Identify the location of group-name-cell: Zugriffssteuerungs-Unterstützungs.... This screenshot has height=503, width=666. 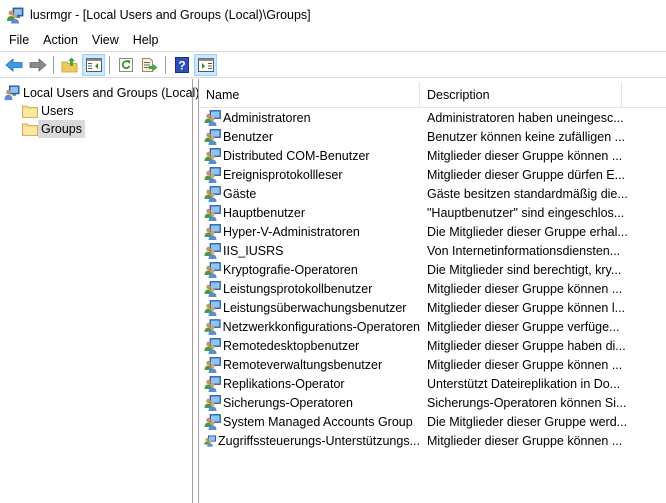
(309, 441).